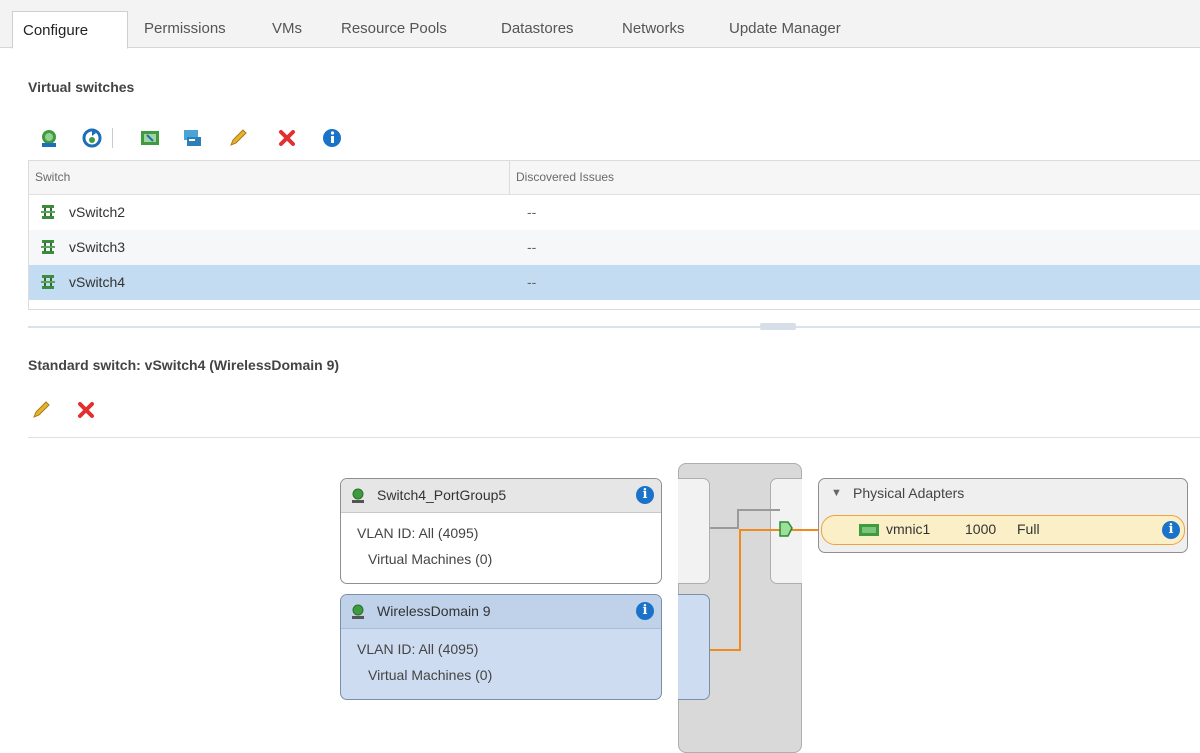 The image size is (1200, 753). What do you see at coordinates (778, 326) in the screenshot?
I see `splitter-handle` at bounding box center [778, 326].